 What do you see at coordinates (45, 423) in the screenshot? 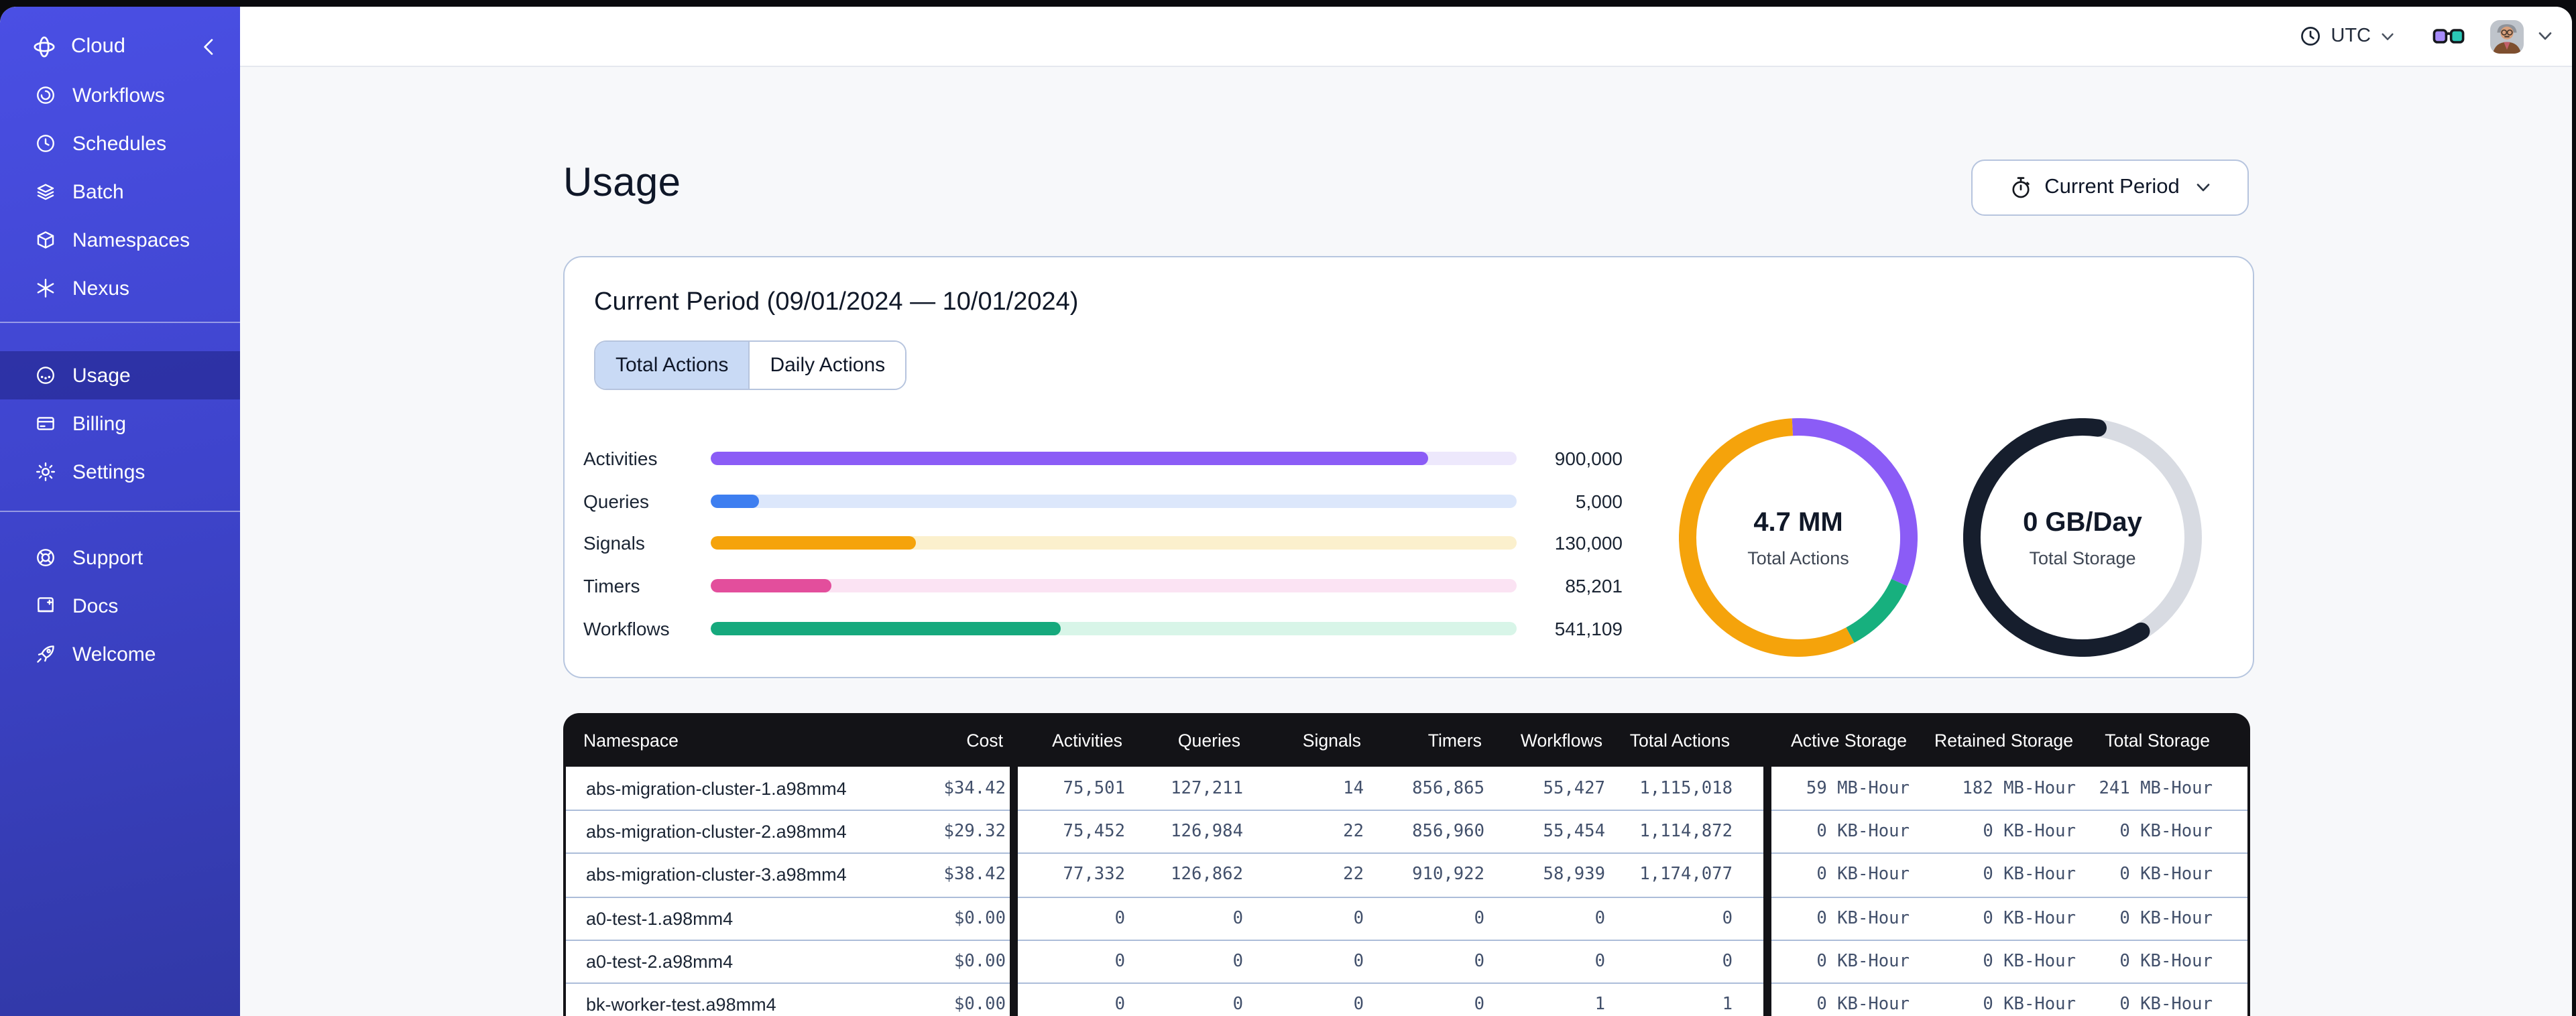
I see `billing-icon` at bounding box center [45, 423].